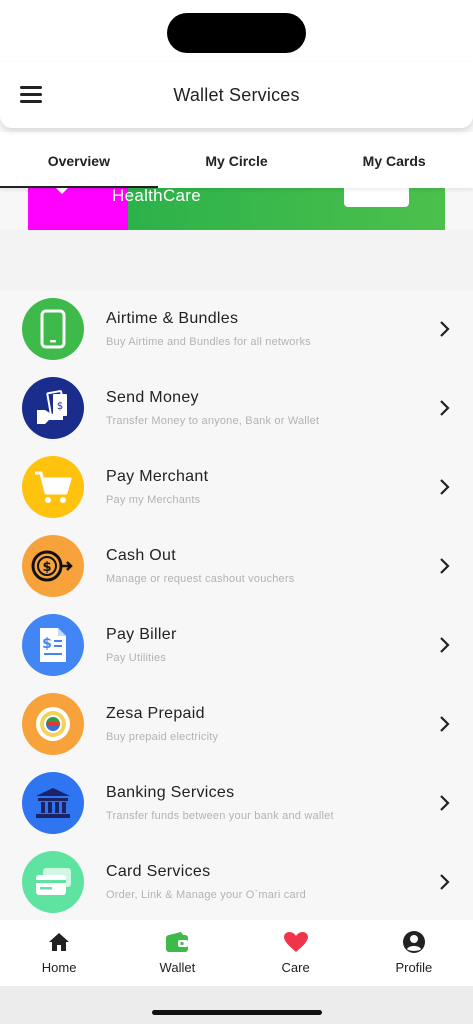  I want to click on nav-home: Home, so click(59, 953).